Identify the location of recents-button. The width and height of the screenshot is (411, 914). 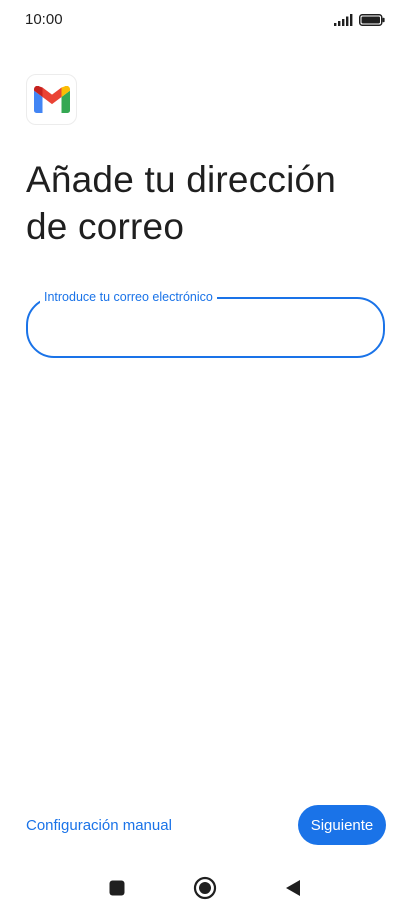
(117, 888).